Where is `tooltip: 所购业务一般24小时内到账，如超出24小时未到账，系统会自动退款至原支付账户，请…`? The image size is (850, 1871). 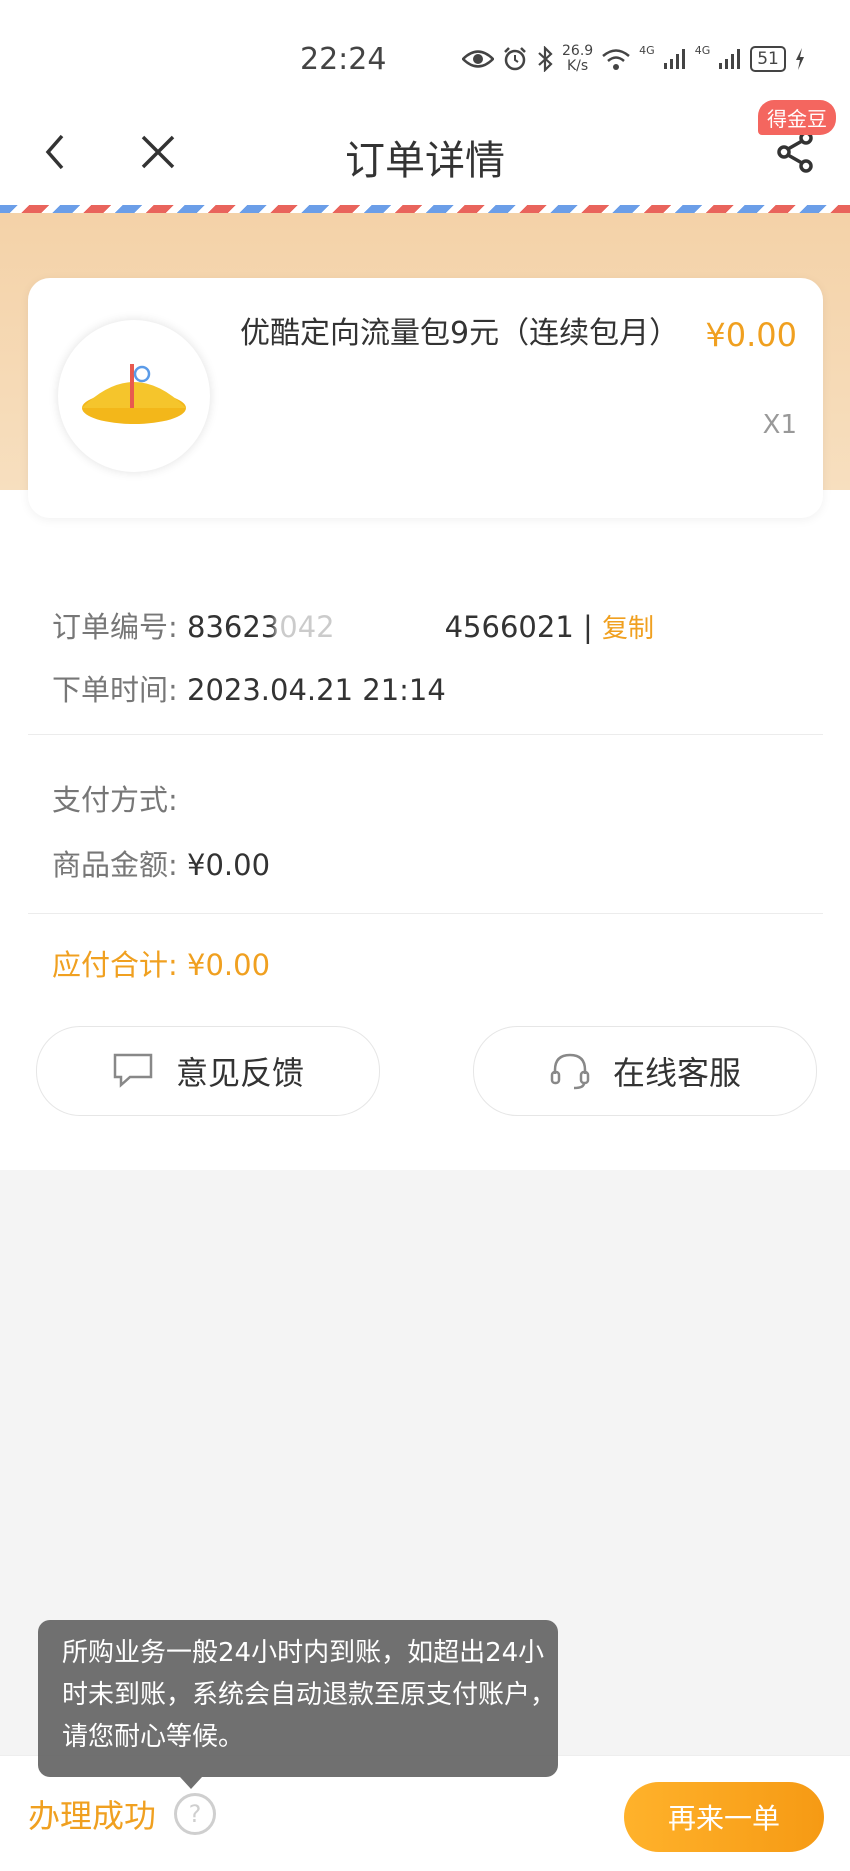
tooltip: 所购业务一般24小时内到账，如超出24小时未到账，系统会自动退款至原支付账户，请… is located at coordinates (298, 1698).